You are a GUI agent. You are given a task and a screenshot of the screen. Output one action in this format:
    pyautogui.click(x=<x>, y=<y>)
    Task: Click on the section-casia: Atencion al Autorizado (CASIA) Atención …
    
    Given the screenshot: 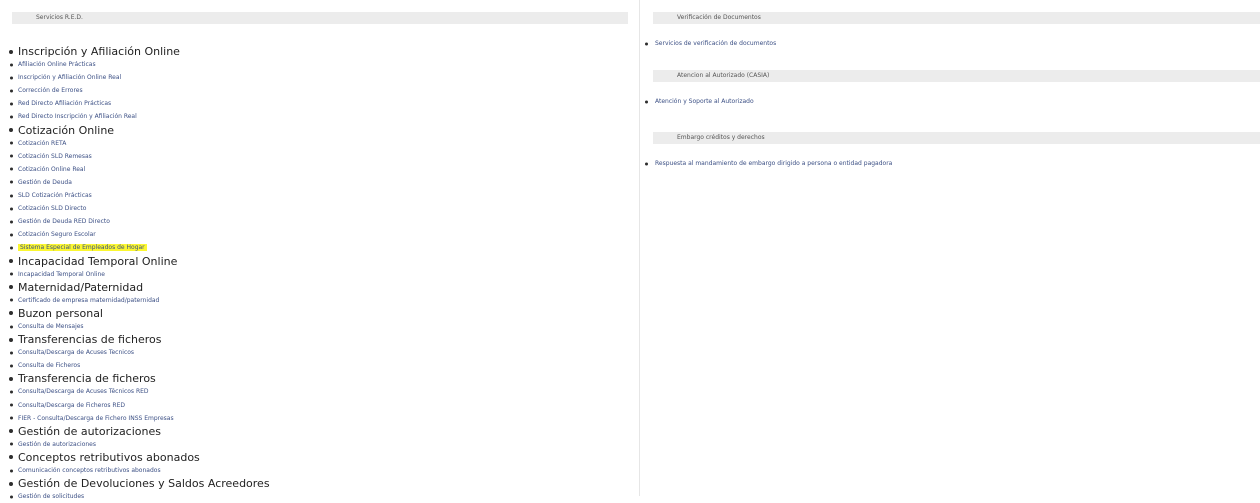 What is the action you would take?
    pyautogui.click(x=950, y=91)
    